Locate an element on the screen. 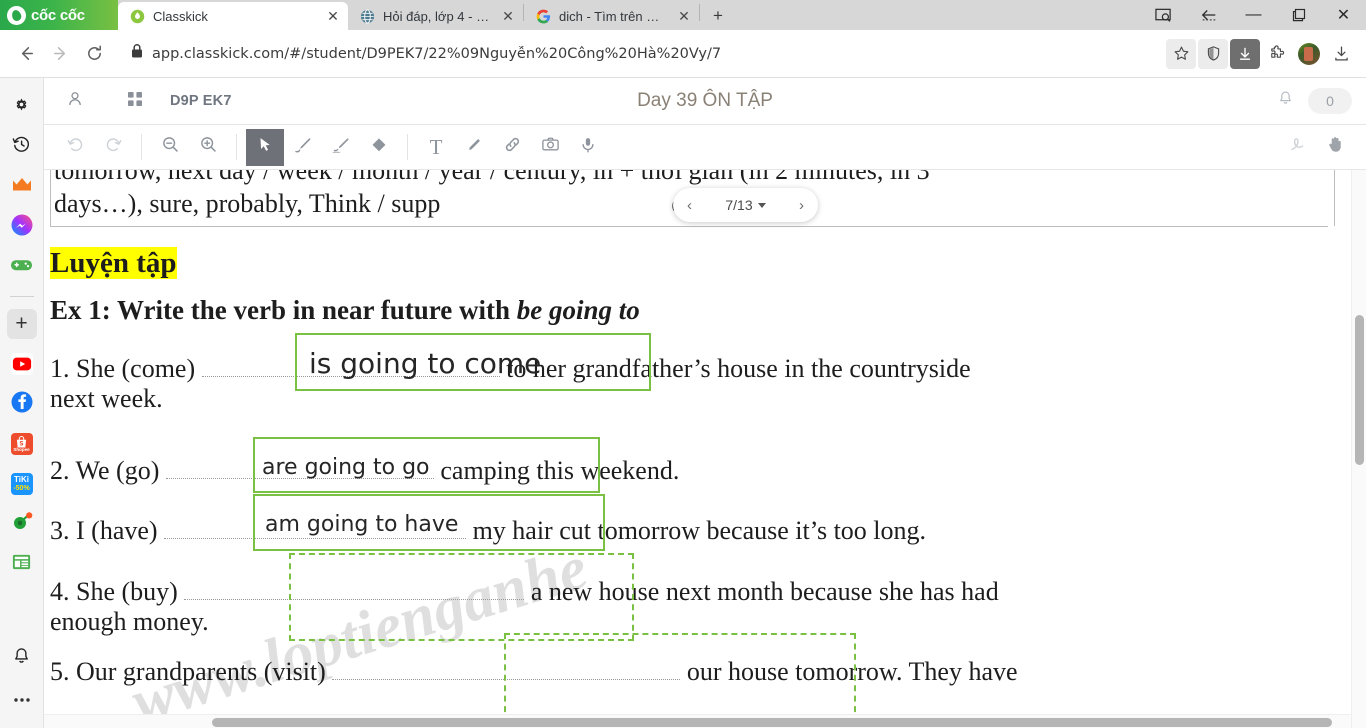  sidebar-item-history is located at coordinates (22, 147).